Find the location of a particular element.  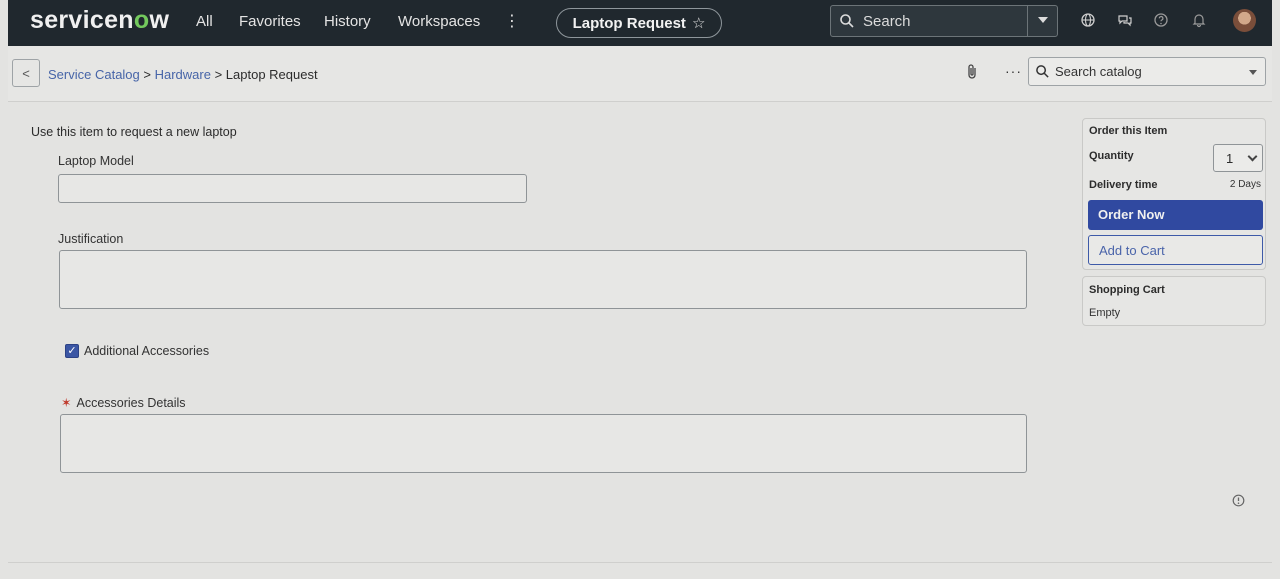

shopping-cart-heading: Shopping Cart is located at coordinates (1127, 290).